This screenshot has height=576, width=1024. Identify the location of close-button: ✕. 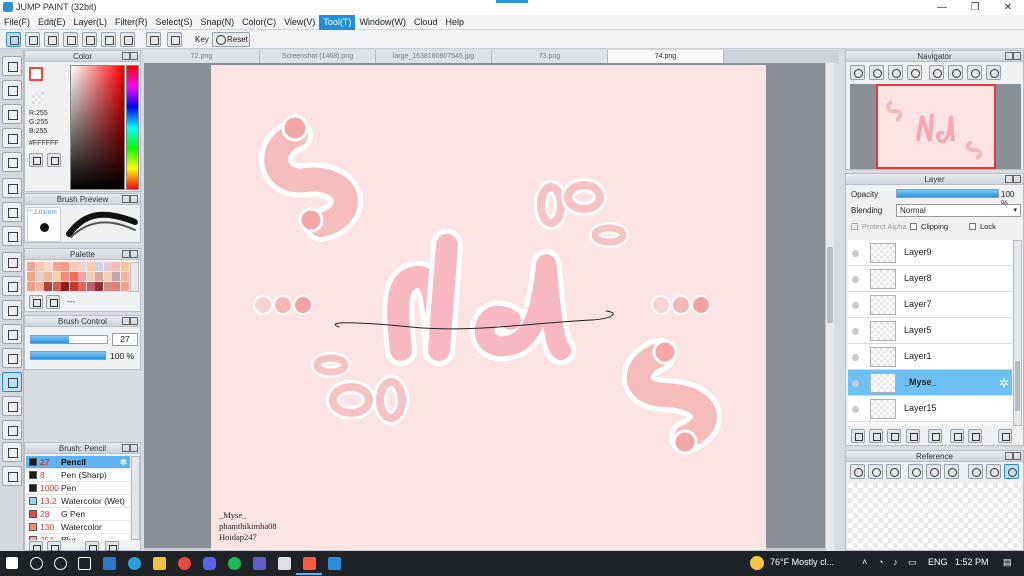
(1008, 7).